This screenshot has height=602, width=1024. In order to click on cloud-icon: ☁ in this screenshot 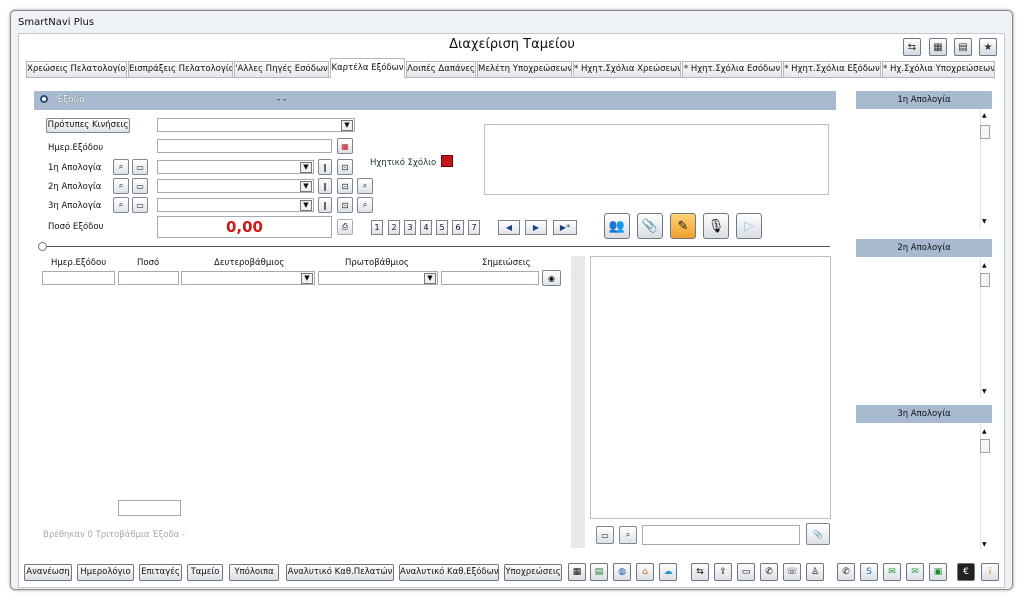, I will do `click(668, 572)`.